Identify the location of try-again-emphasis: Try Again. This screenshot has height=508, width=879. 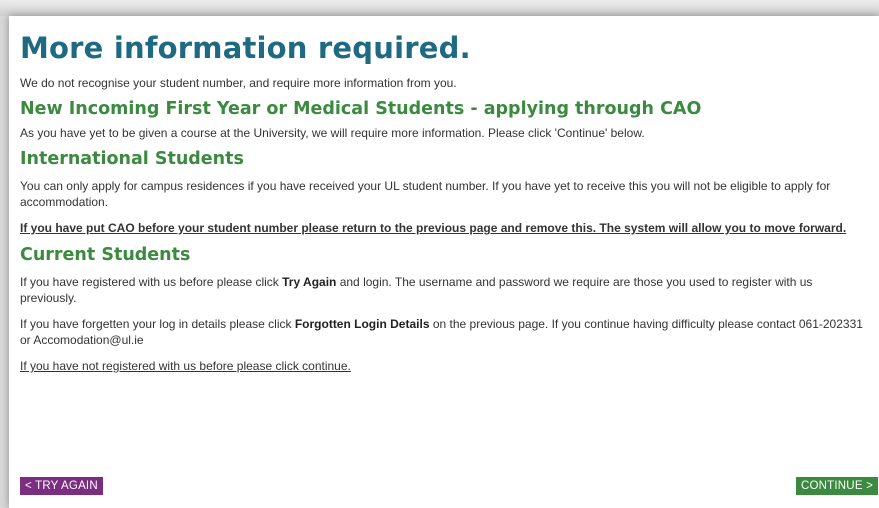
(309, 282).